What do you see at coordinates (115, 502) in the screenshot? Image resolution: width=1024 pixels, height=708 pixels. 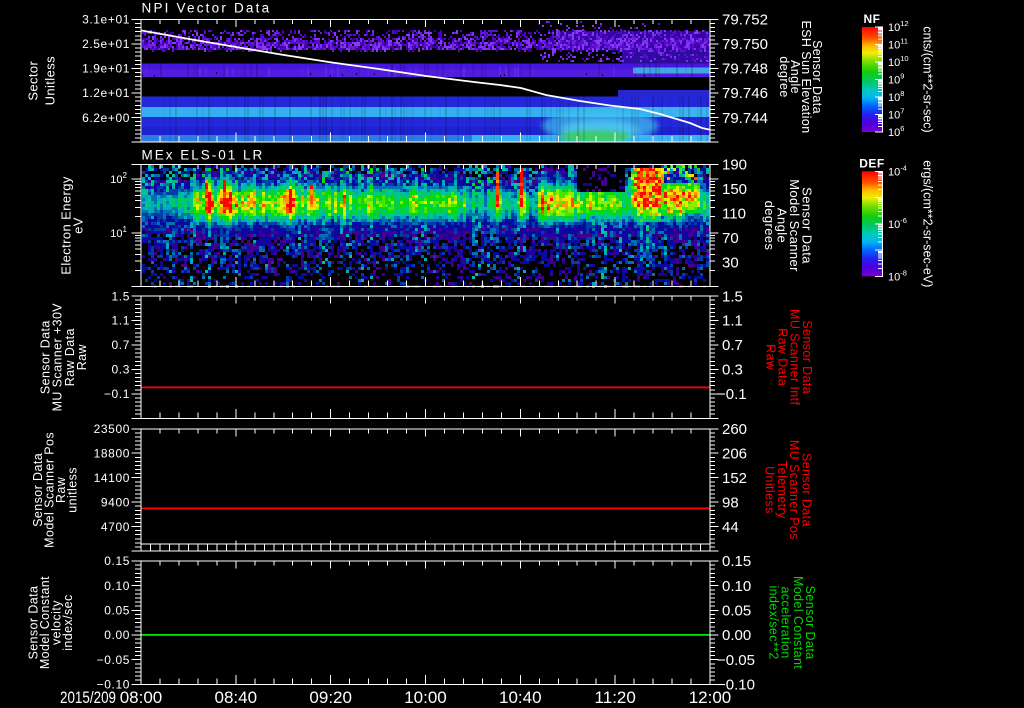 I see `svg-text: 9400` at bounding box center [115, 502].